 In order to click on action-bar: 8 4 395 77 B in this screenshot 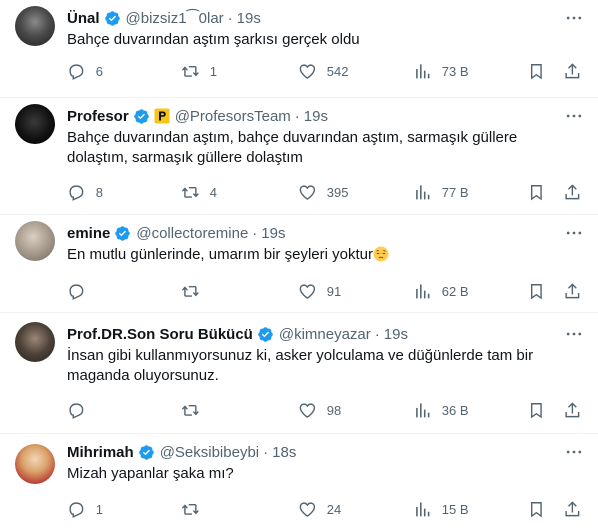, I will do `click(327, 192)`.